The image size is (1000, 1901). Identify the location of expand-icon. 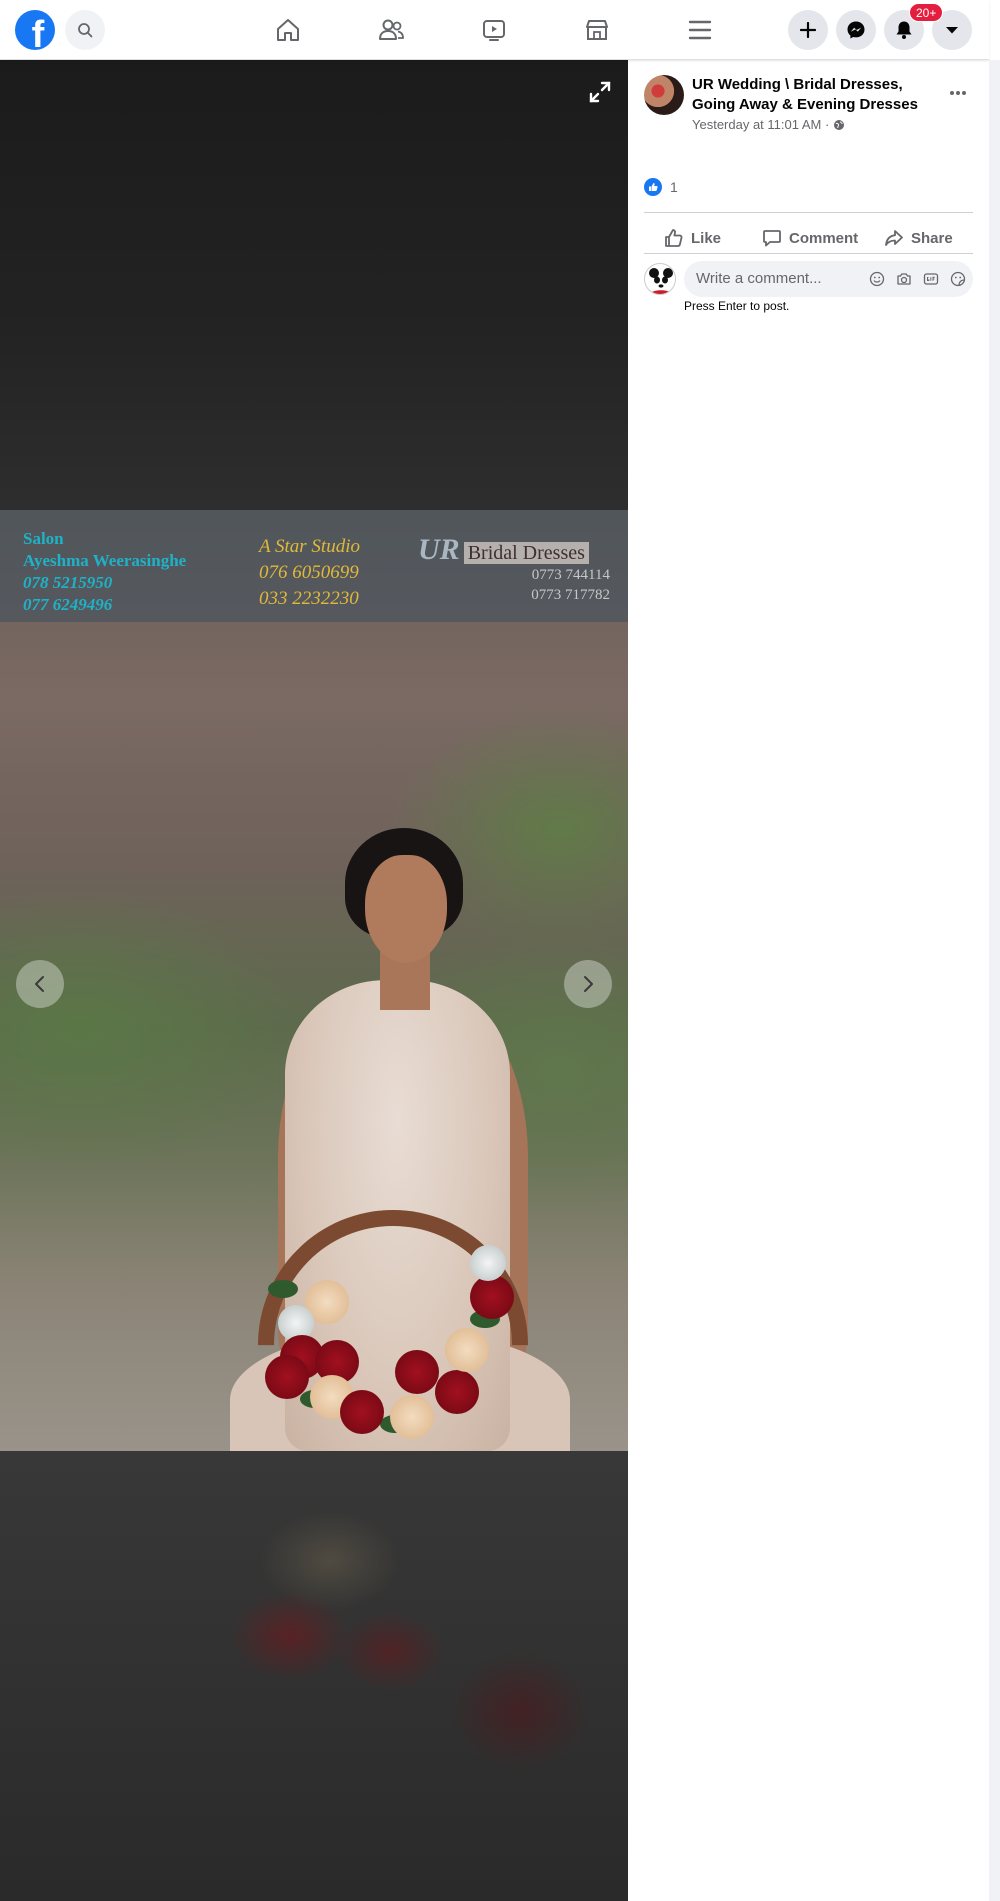
(600, 92).